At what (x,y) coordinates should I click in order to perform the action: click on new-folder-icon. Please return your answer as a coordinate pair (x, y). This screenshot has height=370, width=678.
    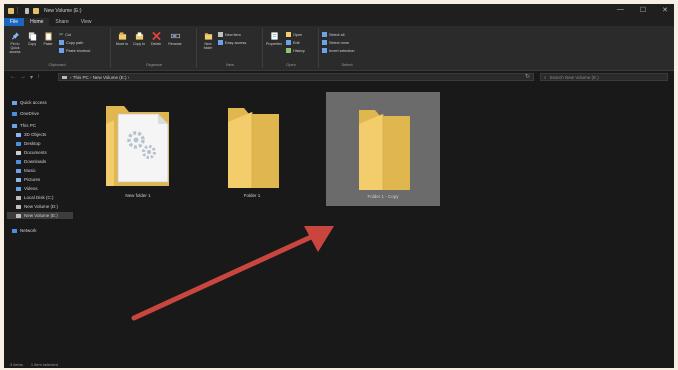
    Looking at the image, I should click on (208, 36).